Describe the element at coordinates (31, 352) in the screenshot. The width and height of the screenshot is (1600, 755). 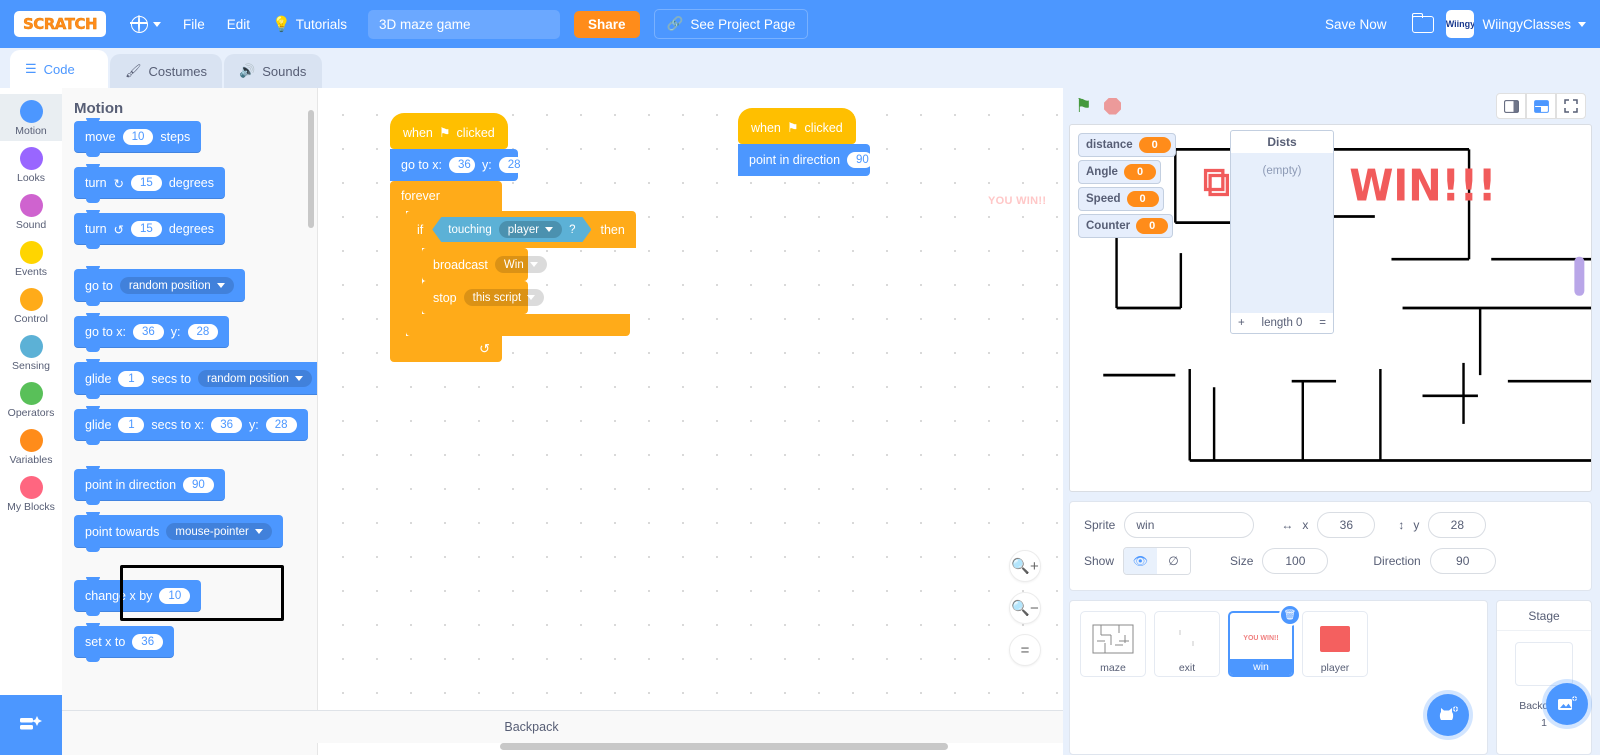
I see `category-sensing: Sensing` at that location.